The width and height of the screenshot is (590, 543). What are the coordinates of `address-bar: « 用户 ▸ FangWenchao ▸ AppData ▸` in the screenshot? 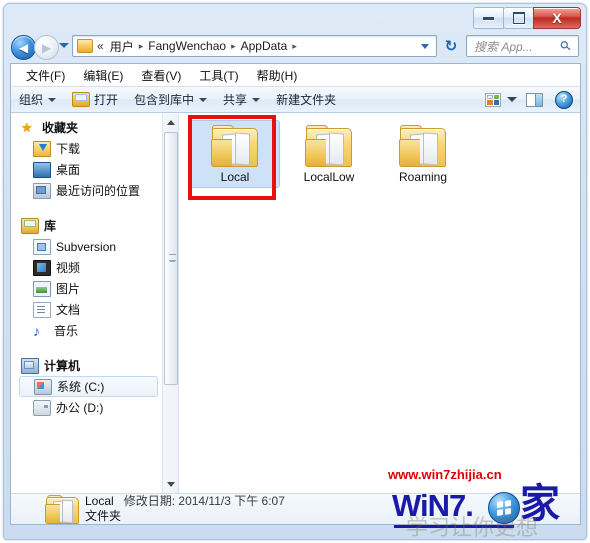 It's located at (254, 46).